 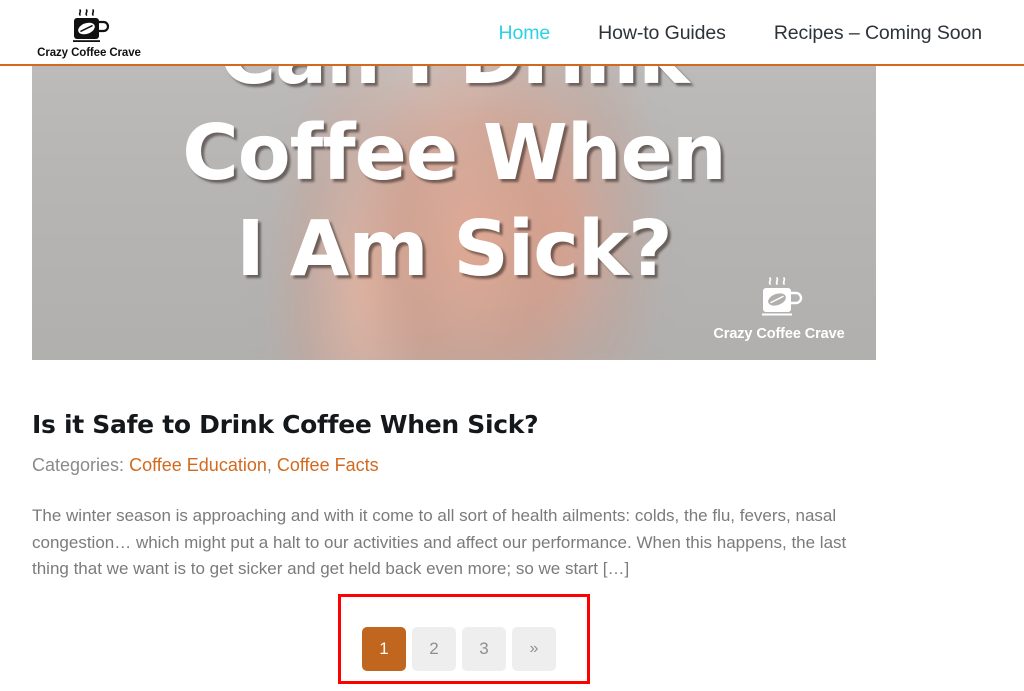 I want to click on post-title: Is it Safe to Drink Coffee When Sick?, so click(x=457, y=425).